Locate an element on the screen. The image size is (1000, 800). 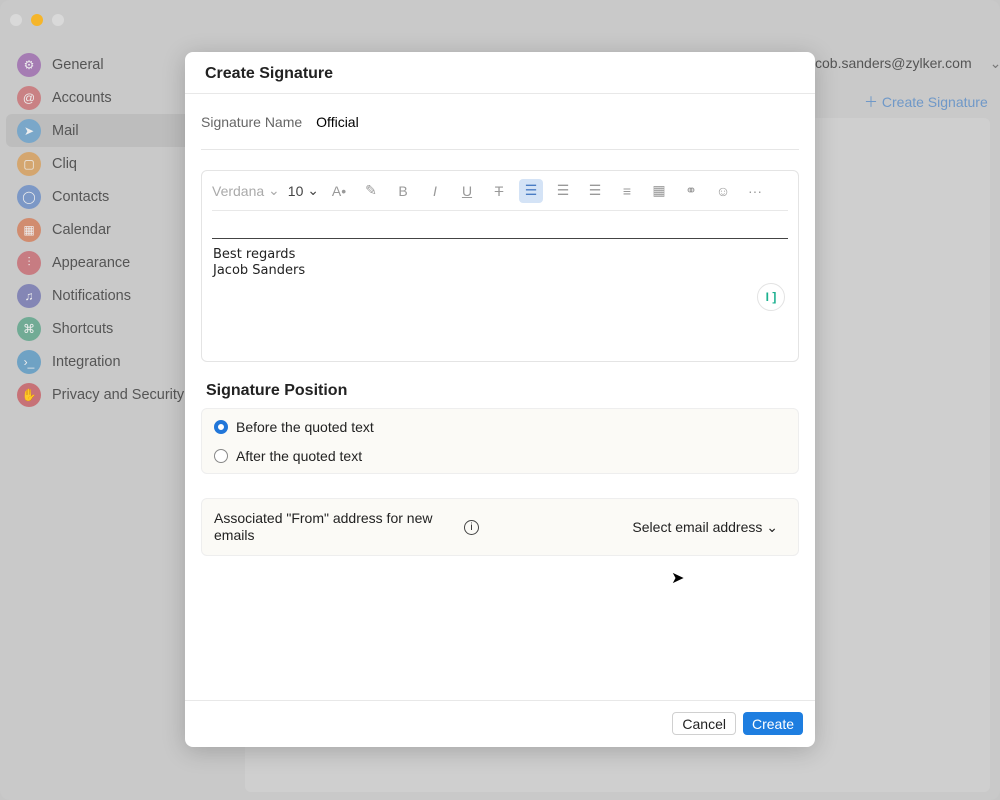
signature-position-title: Signature Position is located at coordinates (277, 390).